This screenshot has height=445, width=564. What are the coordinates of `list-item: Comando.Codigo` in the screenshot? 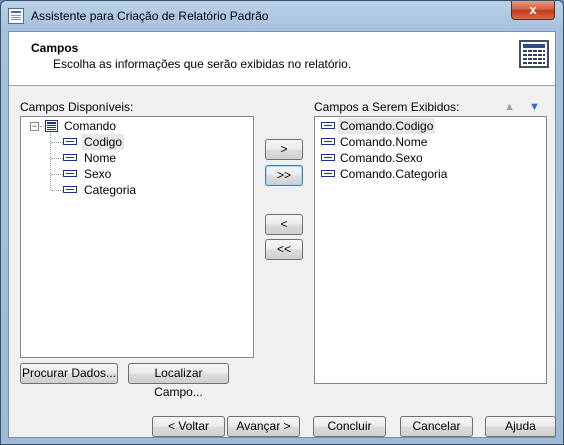 It's located at (387, 126).